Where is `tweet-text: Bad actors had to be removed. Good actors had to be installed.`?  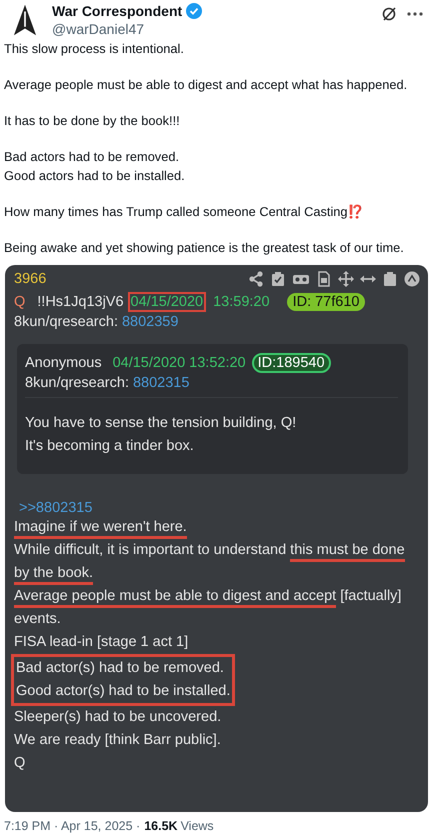 tweet-text: Bad actors had to be removed. Good actors had to be installed. is located at coordinates (95, 166).